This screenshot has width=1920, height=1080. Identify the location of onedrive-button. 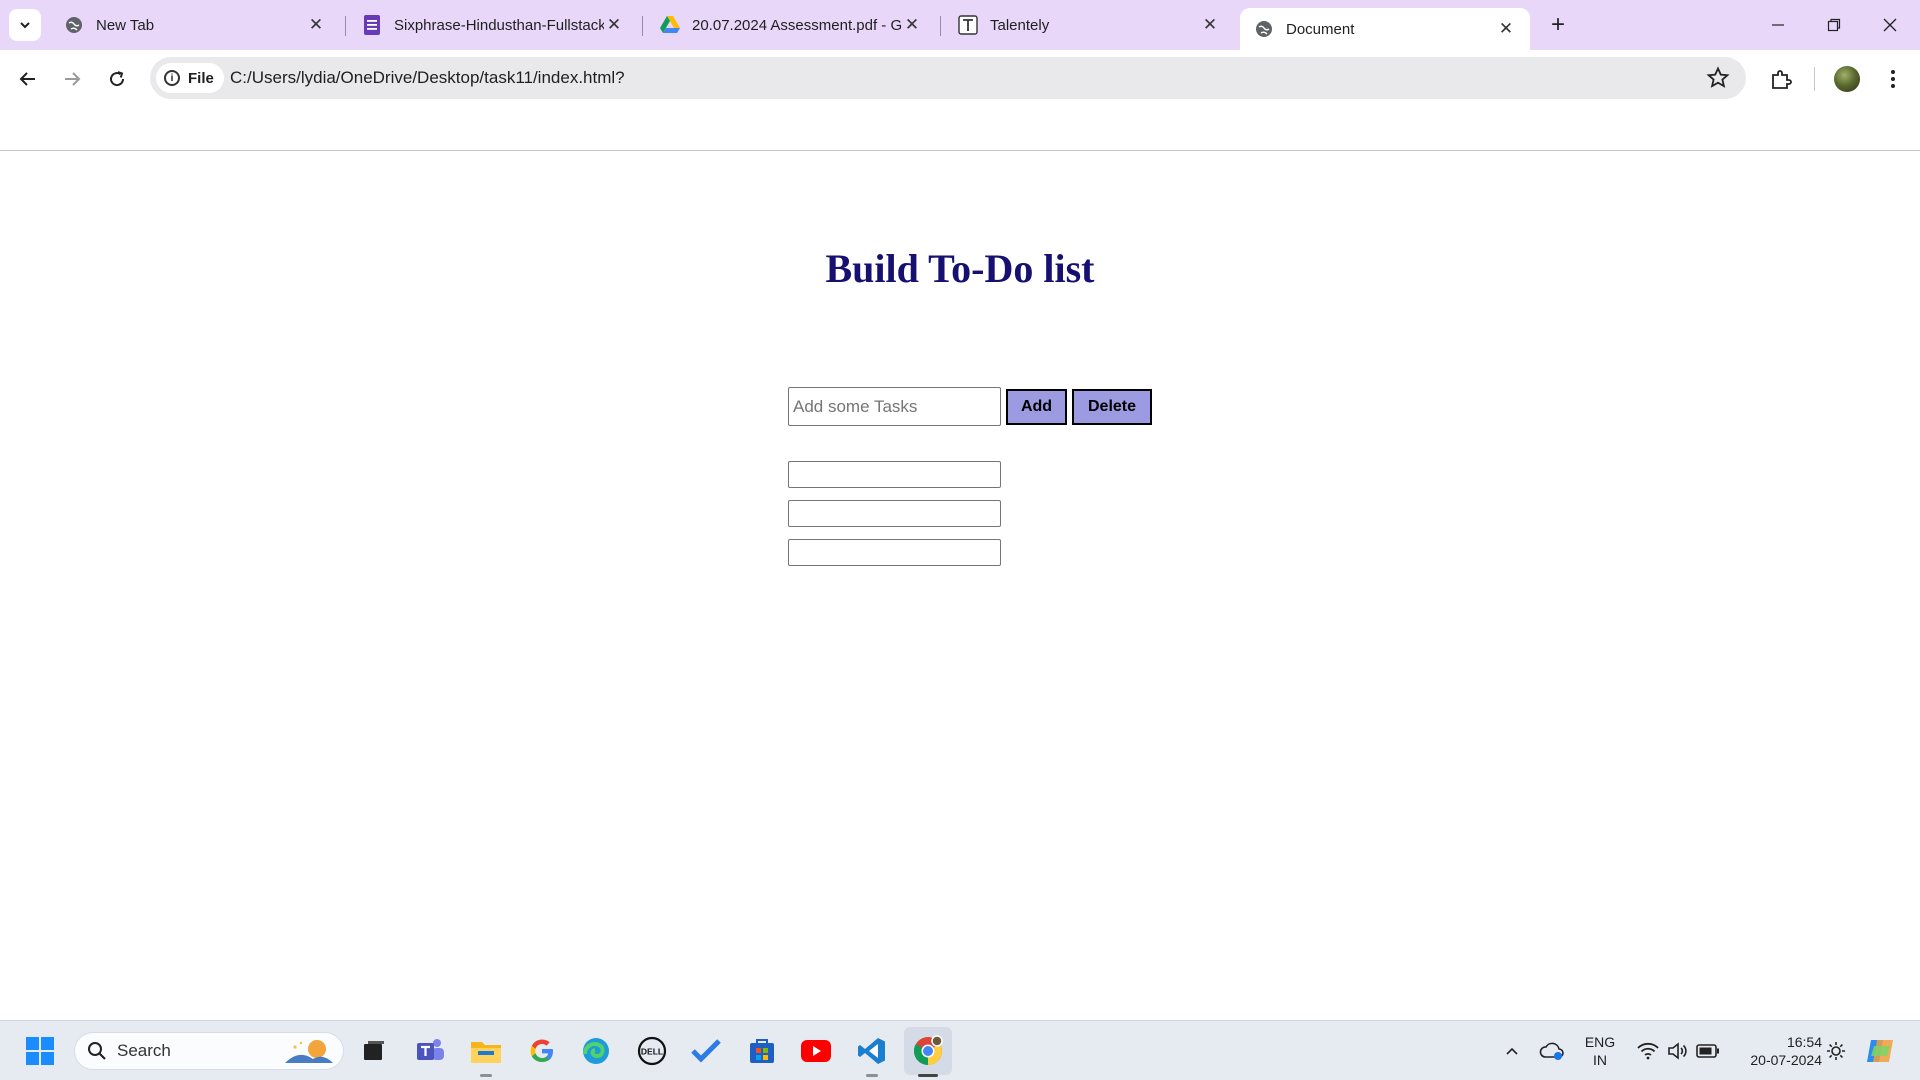
(1552, 1051).